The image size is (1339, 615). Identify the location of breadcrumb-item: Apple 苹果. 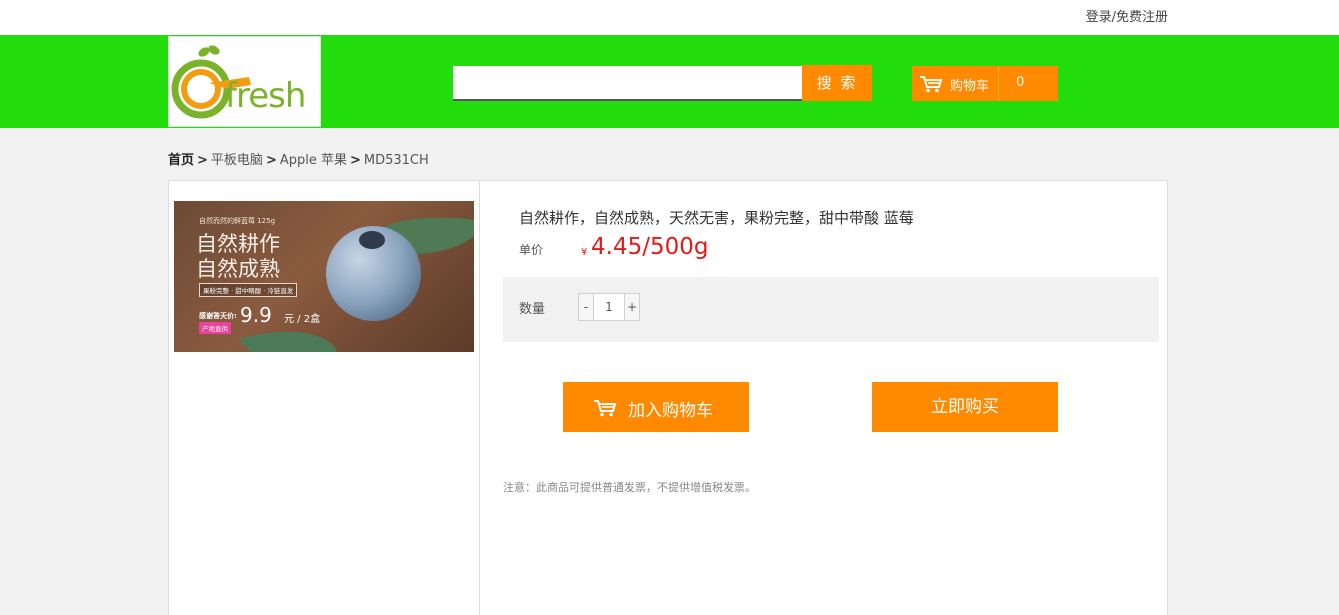
(313, 160).